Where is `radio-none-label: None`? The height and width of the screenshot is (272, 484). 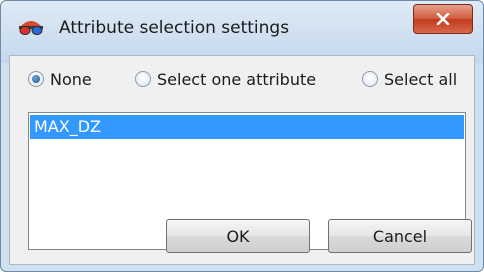 radio-none-label: None is located at coordinates (71, 79).